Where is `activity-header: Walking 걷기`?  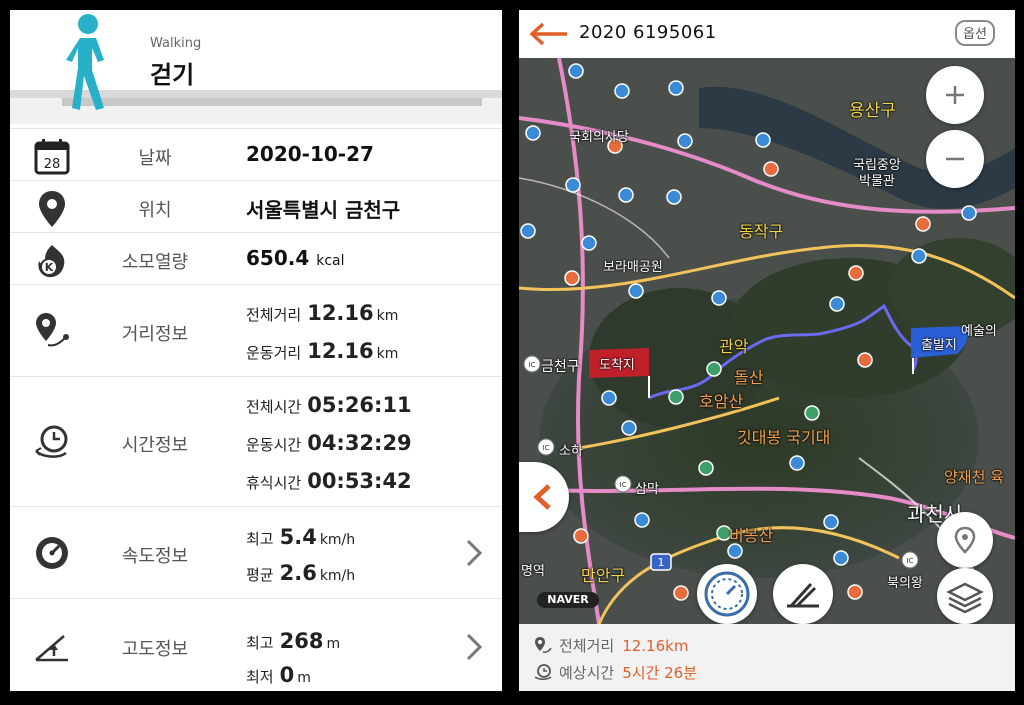 activity-header: Walking 걷기 is located at coordinates (256, 67).